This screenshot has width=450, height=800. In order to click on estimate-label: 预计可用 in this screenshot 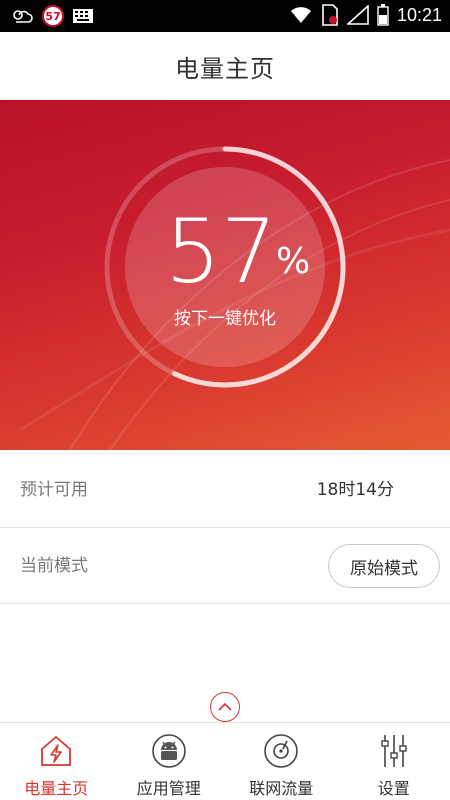, I will do `click(54, 490)`.